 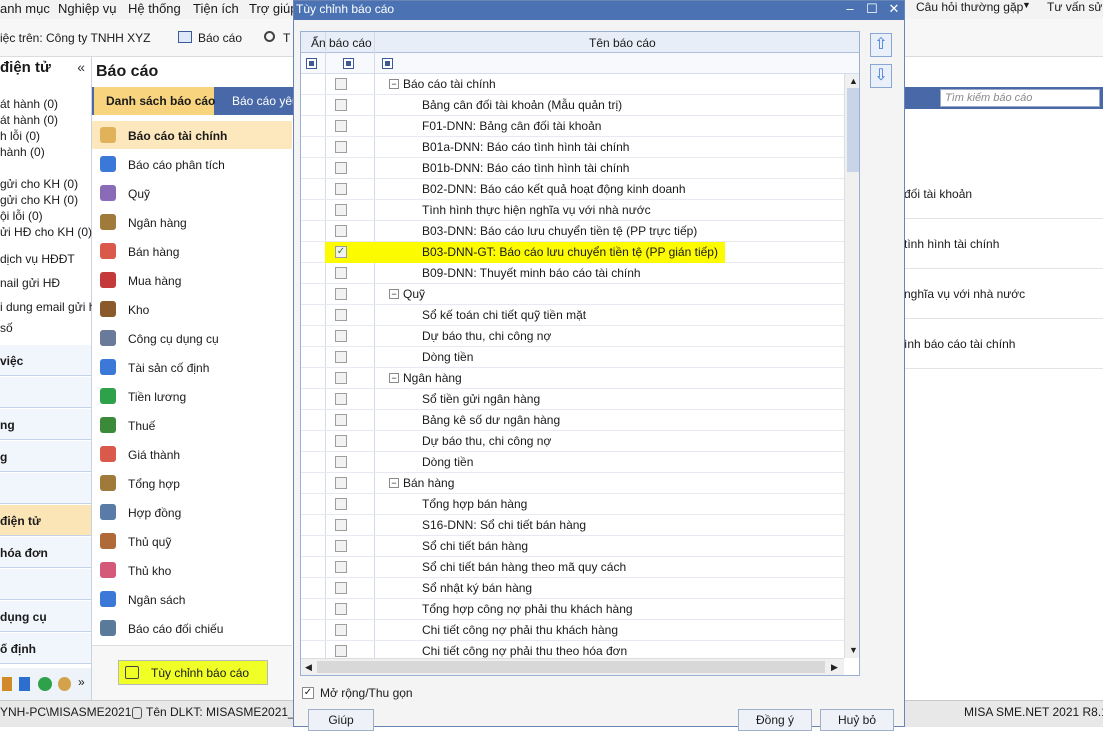 What do you see at coordinates (851, 366) in the screenshot?
I see `vertical-scrollbar: ▲ ▼` at bounding box center [851, 366].